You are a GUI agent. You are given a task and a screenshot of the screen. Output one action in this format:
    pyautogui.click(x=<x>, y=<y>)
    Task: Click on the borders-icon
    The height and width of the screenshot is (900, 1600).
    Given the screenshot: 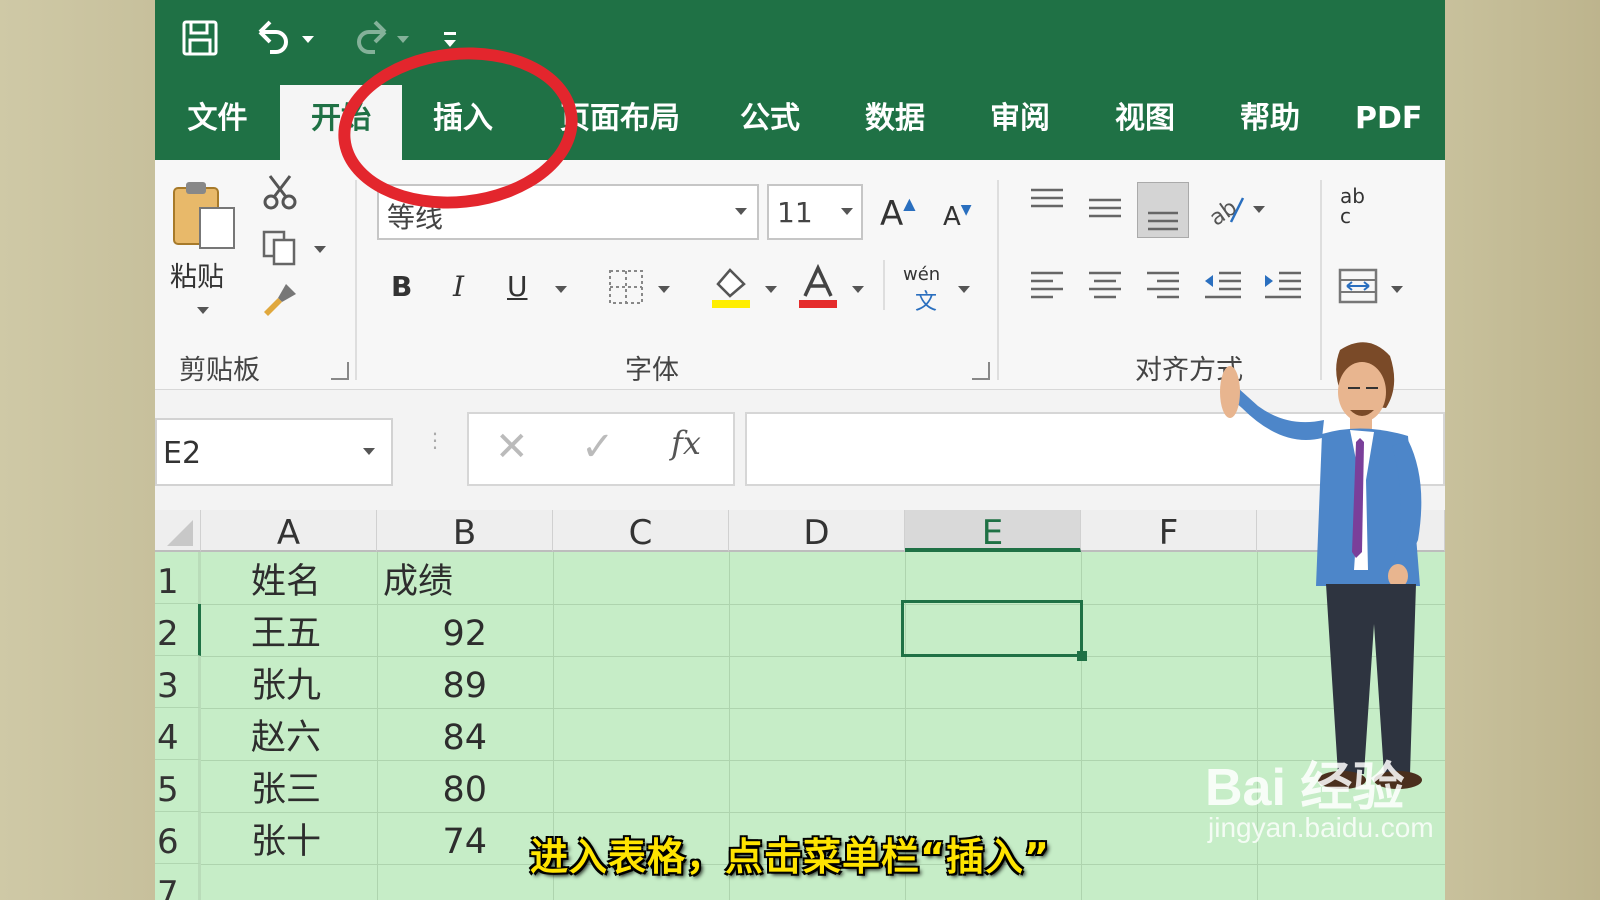 What is the action you would take?
    pyautogui.click(x=626, y=287)
    